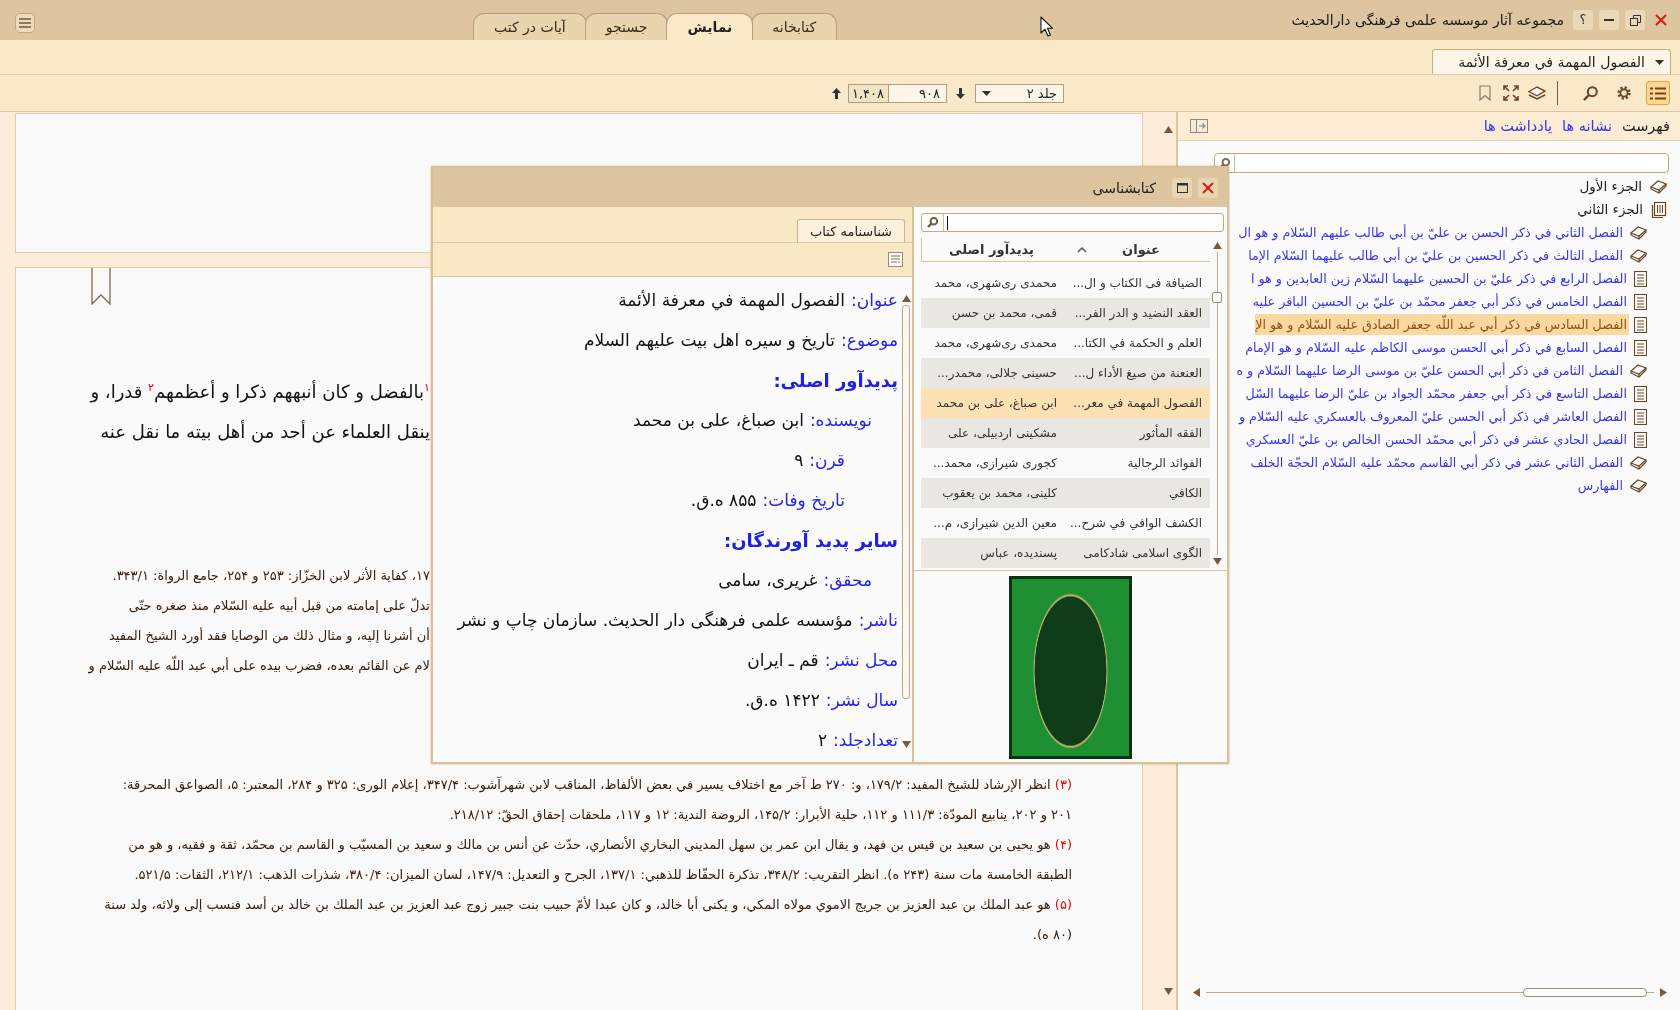 Image resolution: width=1680 pixels, height=1010 pixels. I want to click on sidebar-tab: یادداشت ها, so click(1518, 126).